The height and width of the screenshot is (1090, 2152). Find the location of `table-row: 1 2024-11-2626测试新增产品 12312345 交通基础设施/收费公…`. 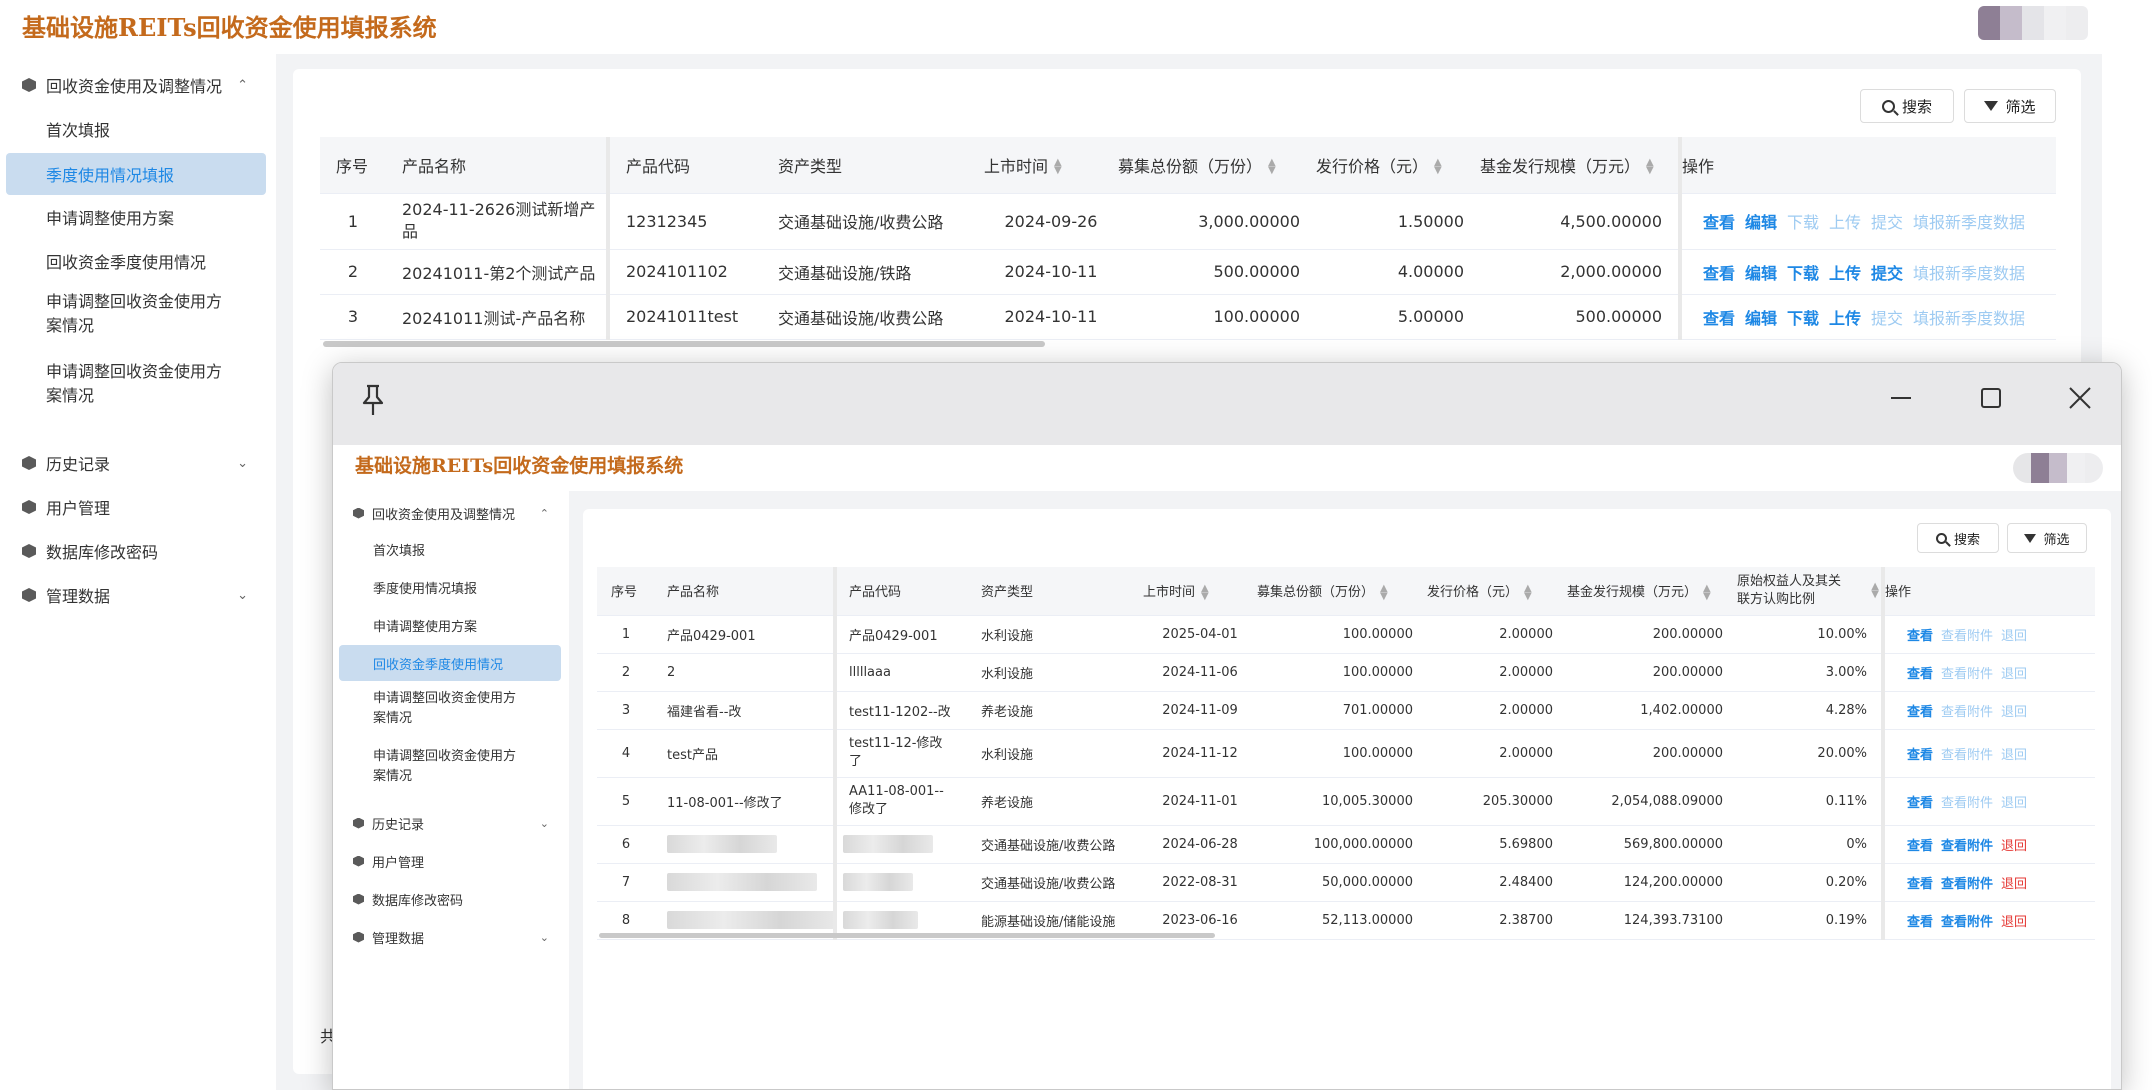

table-row: 1 2024-11-2626测试新增产品 12312345 交通基础设施/收费公… is located at coordinates (1188, 221).